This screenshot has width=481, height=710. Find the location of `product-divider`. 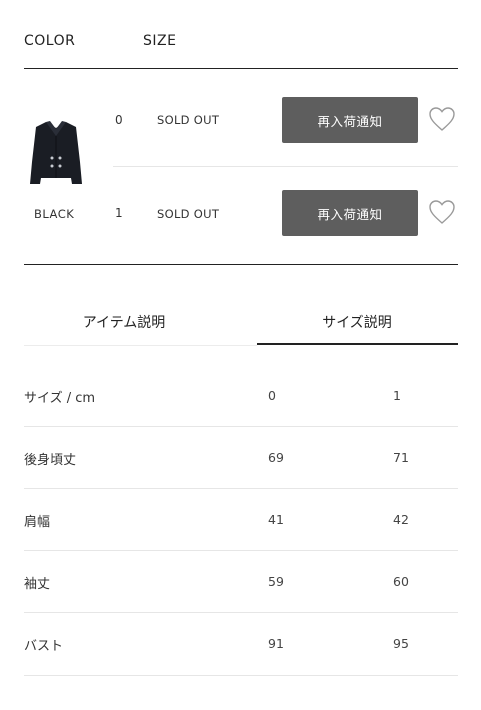

product-divider is located at coordinates (241, 264).